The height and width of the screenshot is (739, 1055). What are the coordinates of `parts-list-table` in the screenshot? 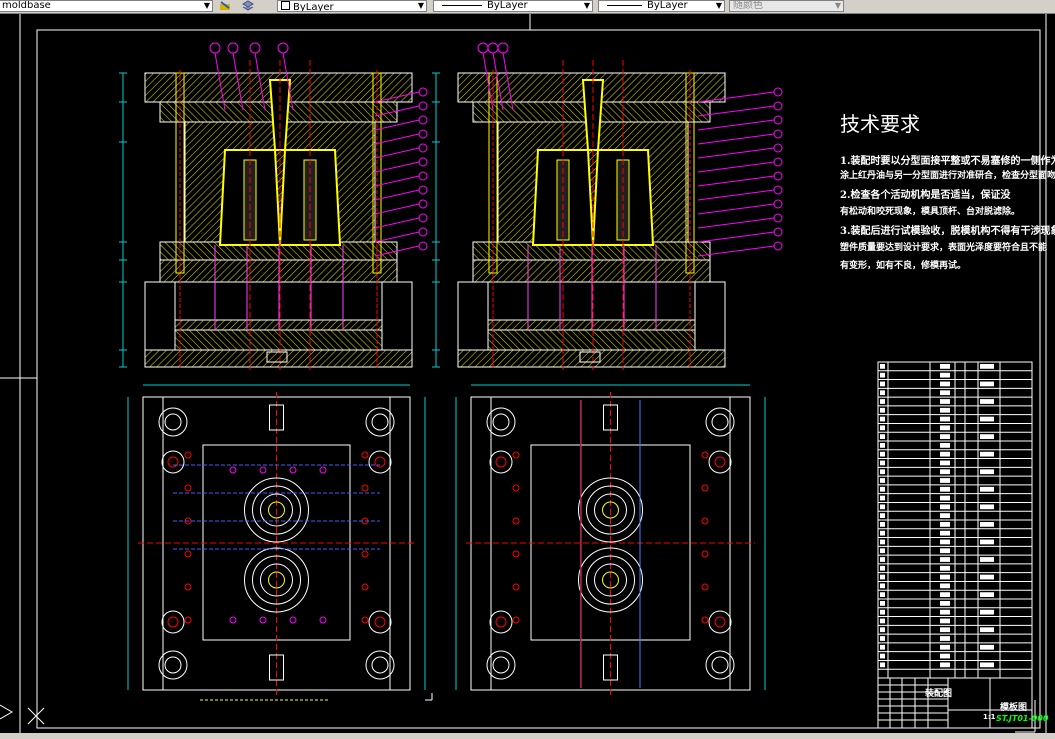 It's located at (955, 520).